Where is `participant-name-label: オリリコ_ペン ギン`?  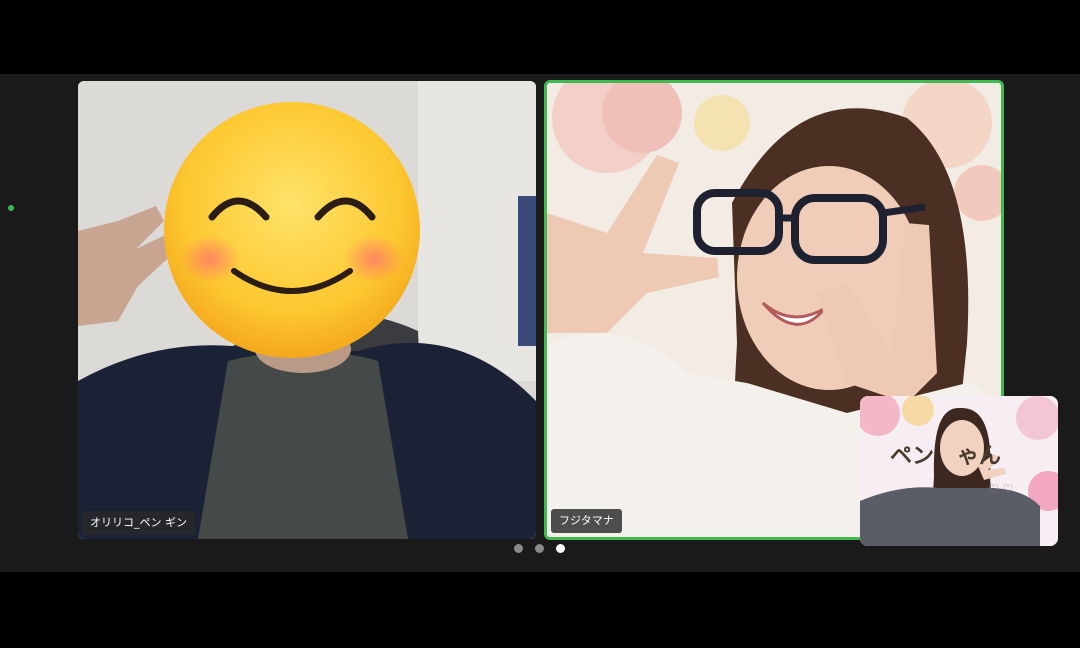 participant-name-label: オリリコ_ペン ギン is located at coordinates (138, 523).